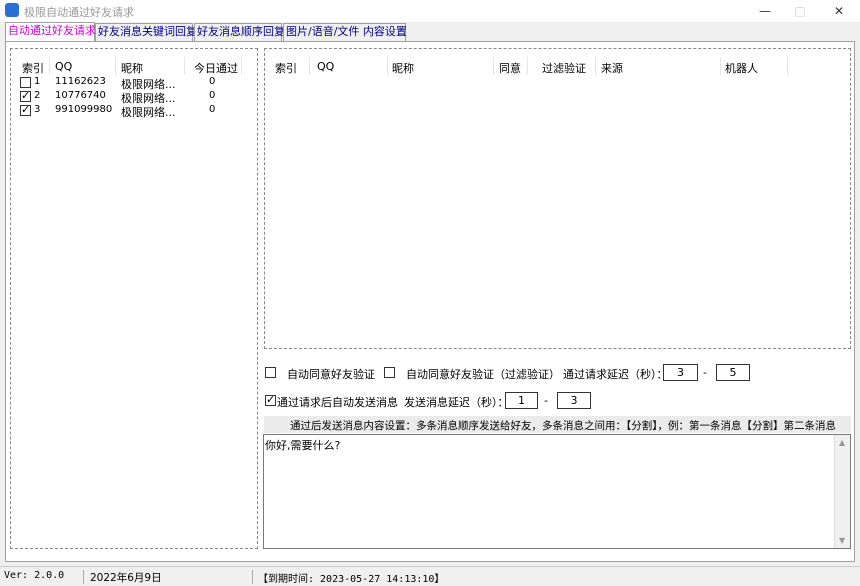  What do you see at coordinates (800, 11) in the screenshot?
I see `maximize-button: □` at bounding box center [800, 11].